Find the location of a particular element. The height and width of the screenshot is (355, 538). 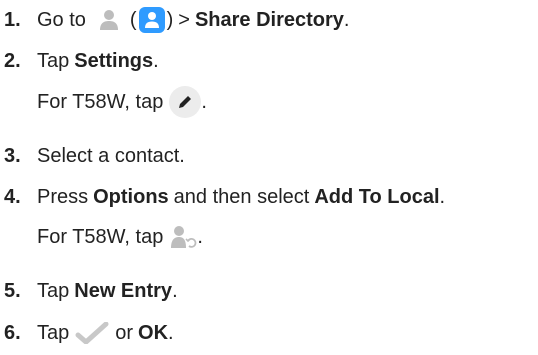

pencil-edit-icon is located at coordinates (185, 102).